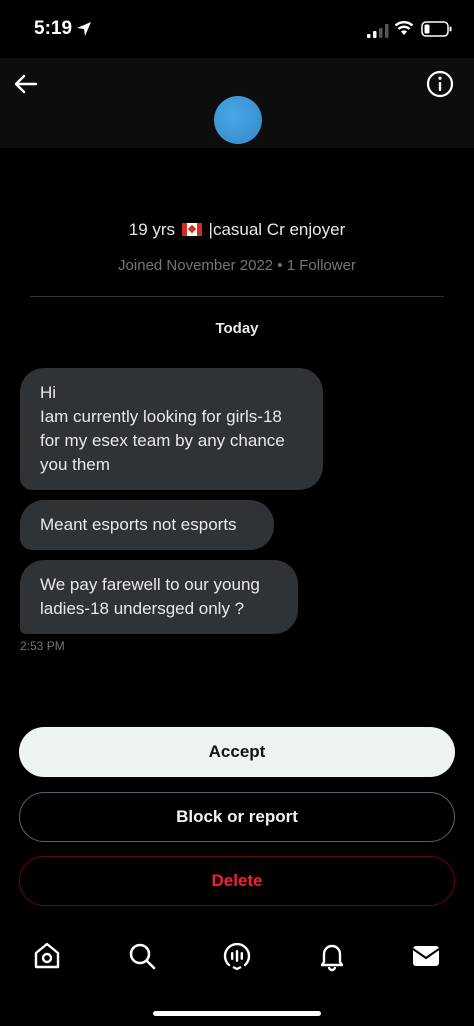 This screenshot has height=1026, width=474. What do you see at coordinates (237, 752) in the screenshot?
I see `accept-button: Accept` at bounding box center [237, 752].